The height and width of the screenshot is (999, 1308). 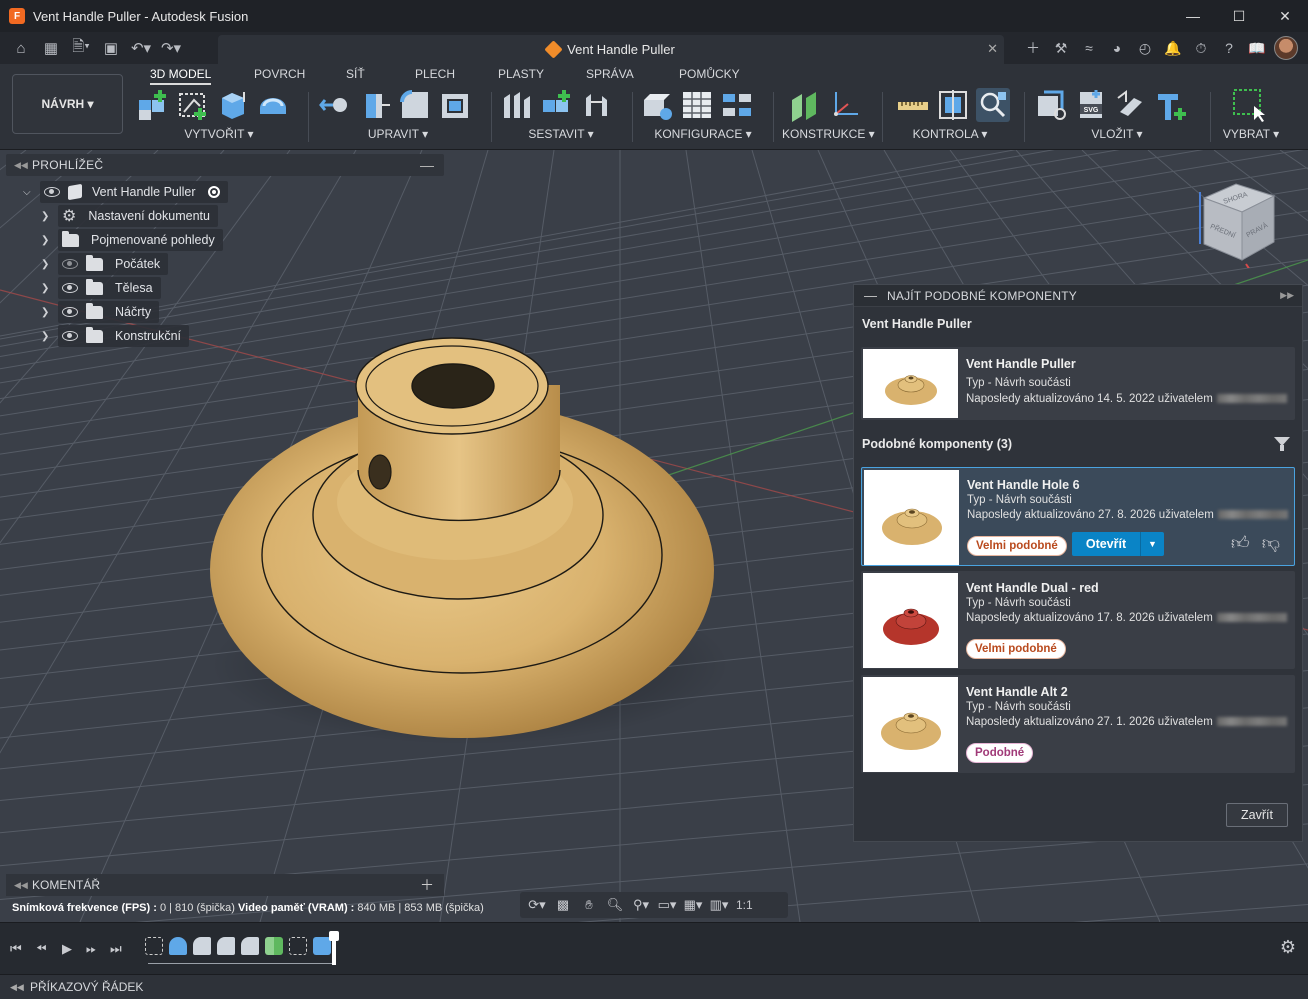 What do you see at coordinates (355, 74) in the screenshot?
I see `tab-mesh: SÍŤ` at bounding box center [355, 74].